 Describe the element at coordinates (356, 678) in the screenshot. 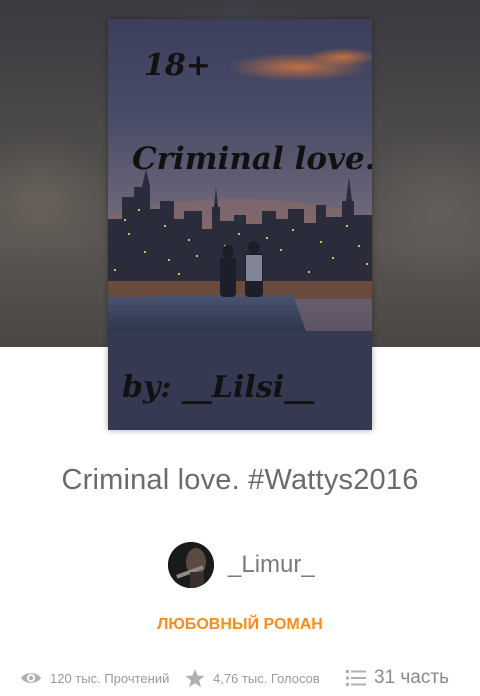

I see `list-icon` at that location.